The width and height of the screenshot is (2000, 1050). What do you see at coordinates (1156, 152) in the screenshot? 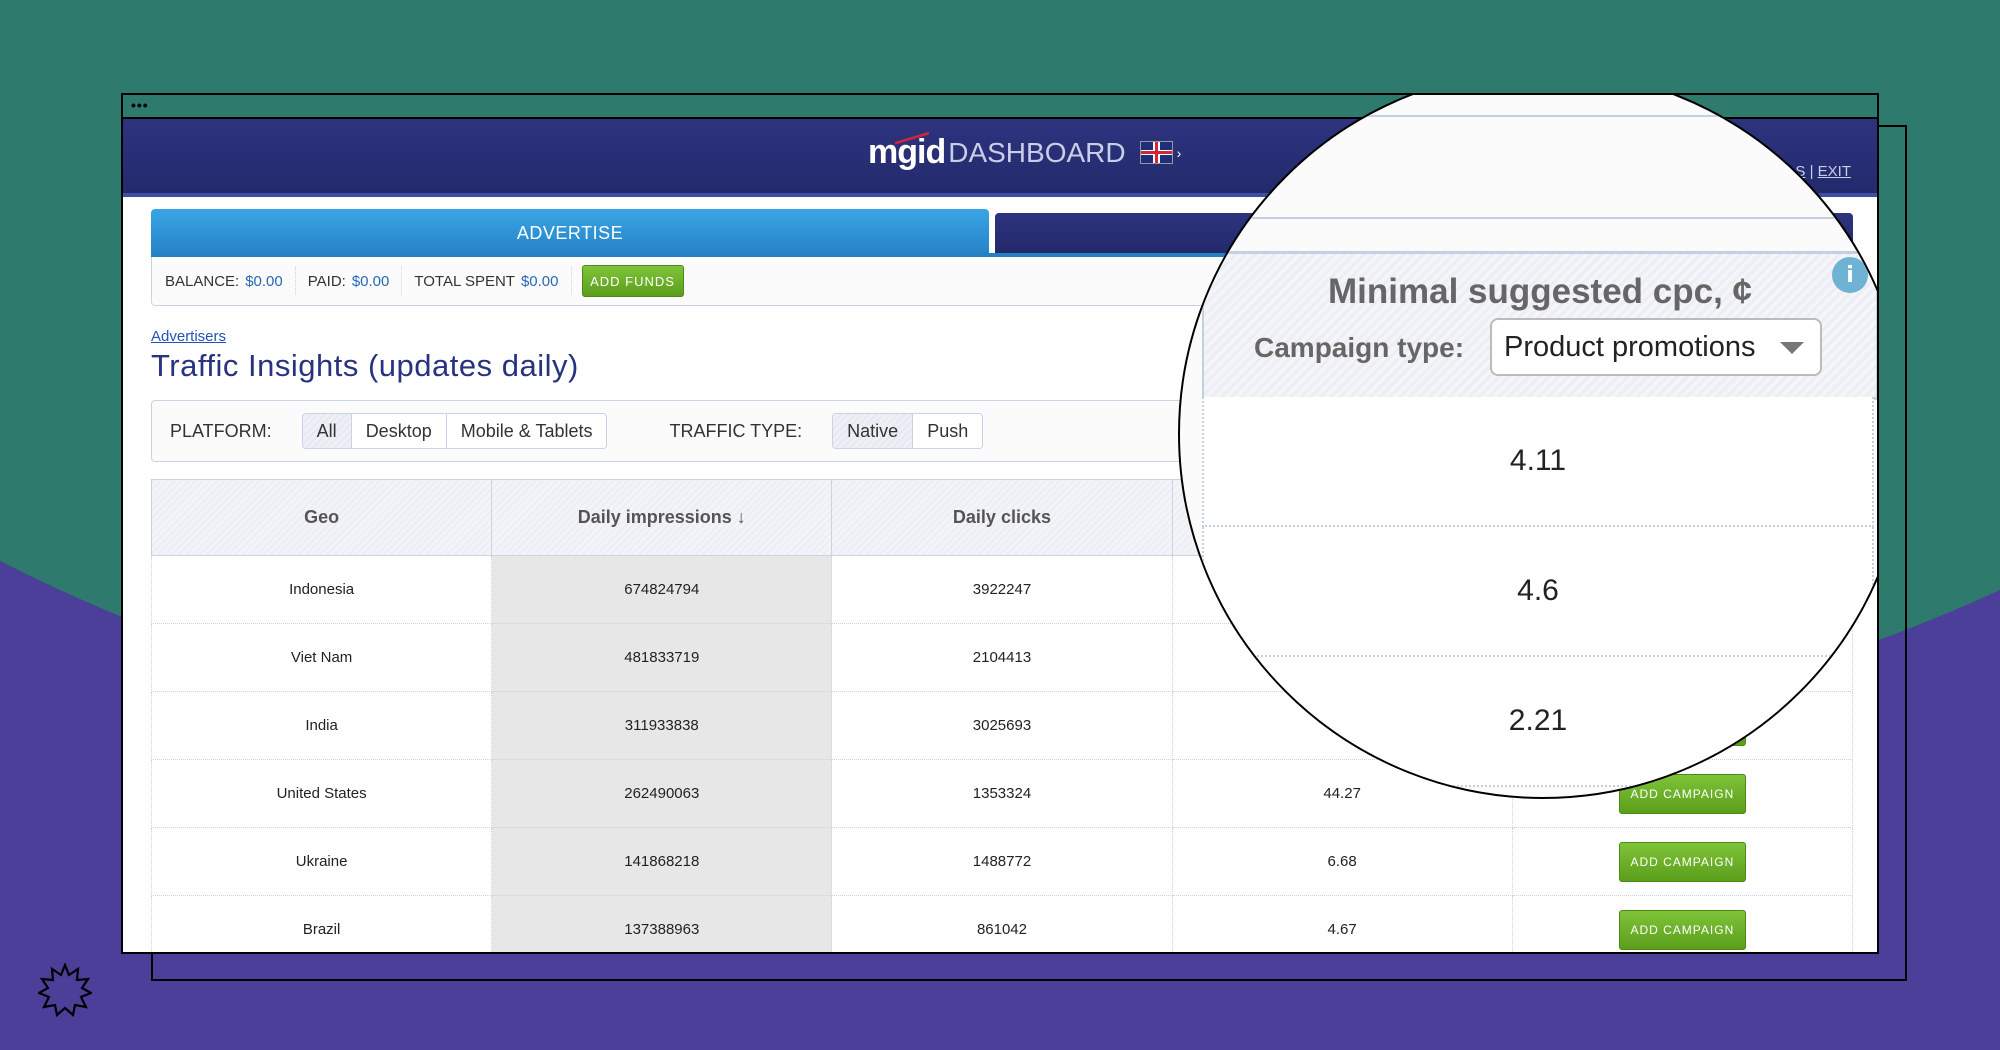
I see `uk-flag-icon` at bounding box center [1156, 152].